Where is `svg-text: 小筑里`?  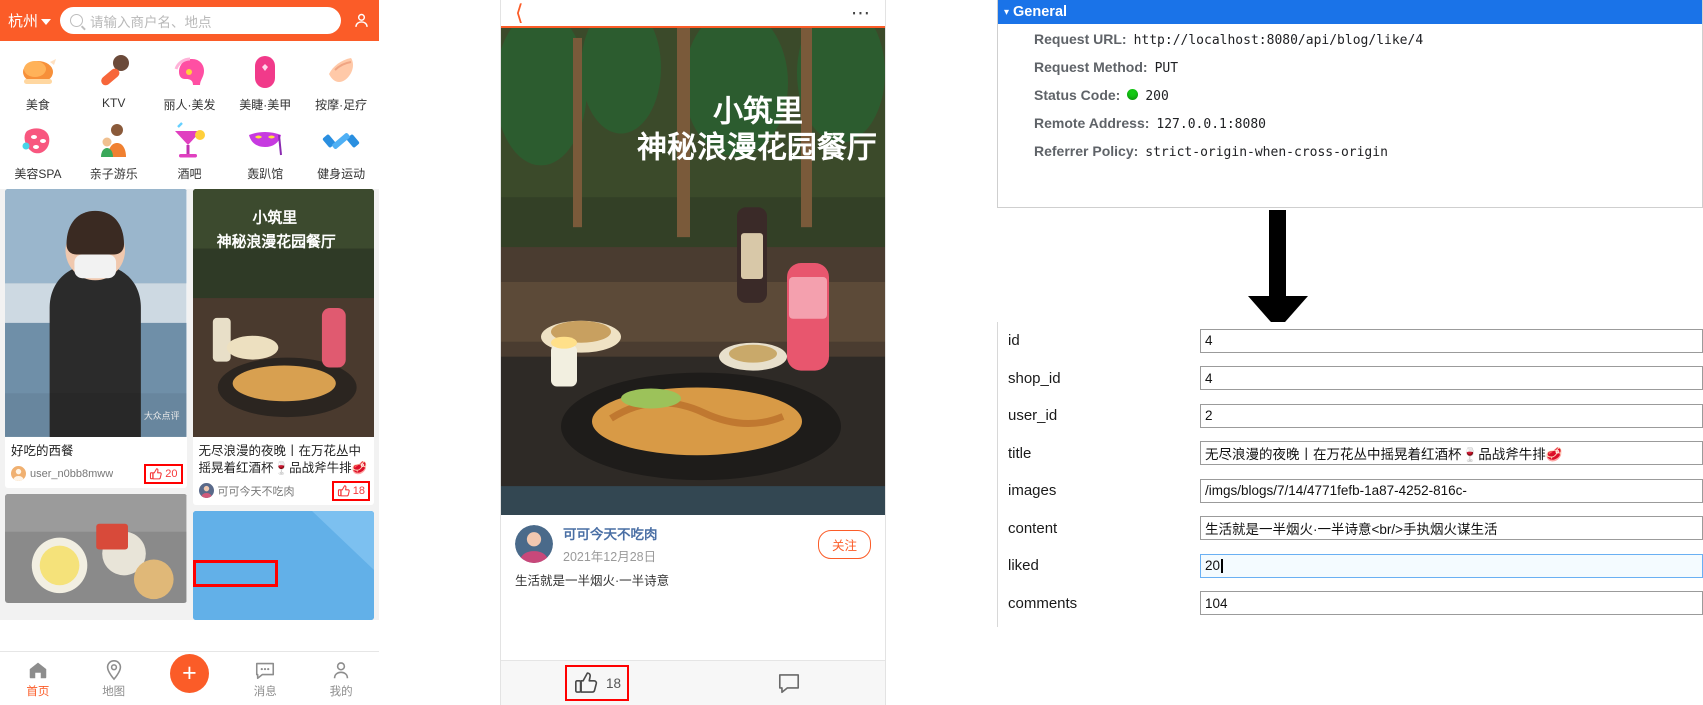 svg-text: 小筑里 is located at coordinates (758, 112).